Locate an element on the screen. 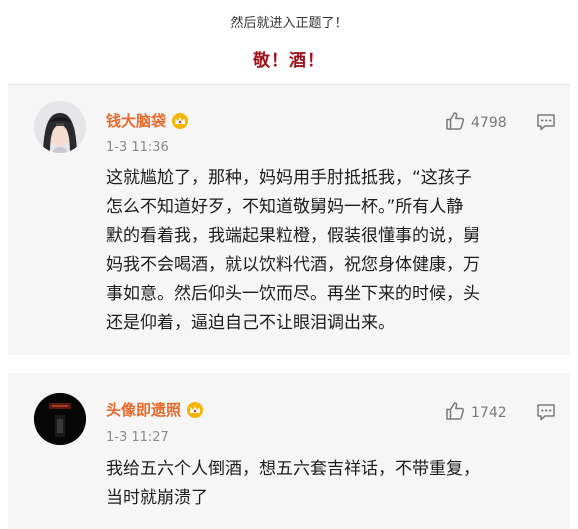  like-button: 4798 is located at coordinates (476, 123).